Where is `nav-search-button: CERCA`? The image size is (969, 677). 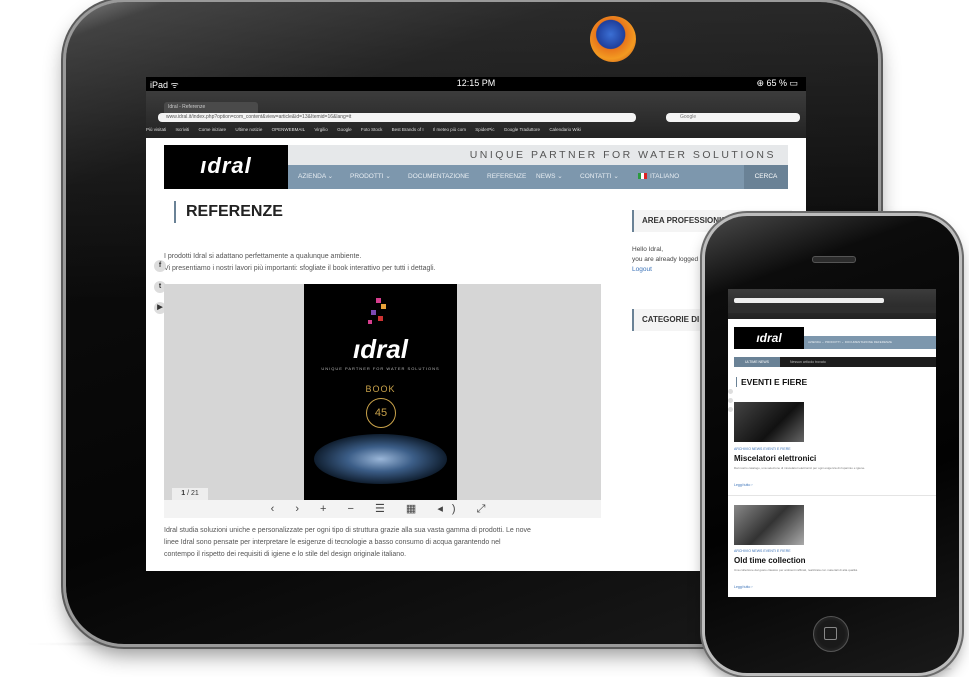 nav-search-button: CERCA is located at coordinates (766, 177).